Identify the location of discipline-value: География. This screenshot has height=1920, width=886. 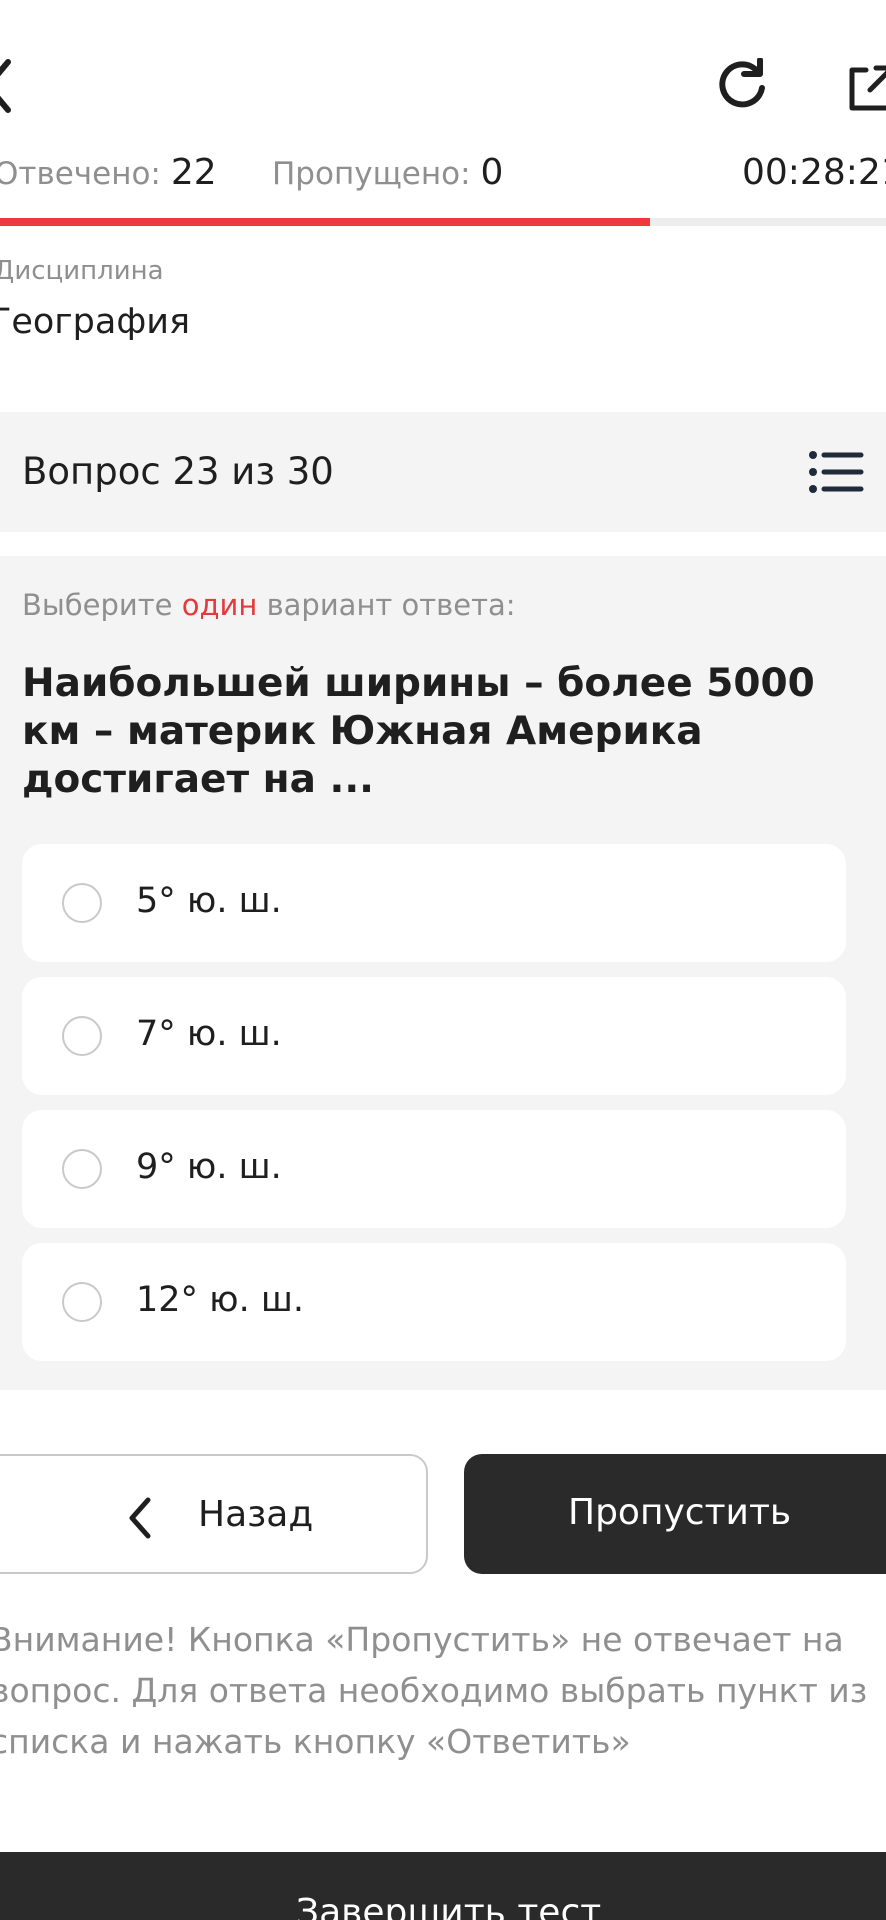
(95, 322).